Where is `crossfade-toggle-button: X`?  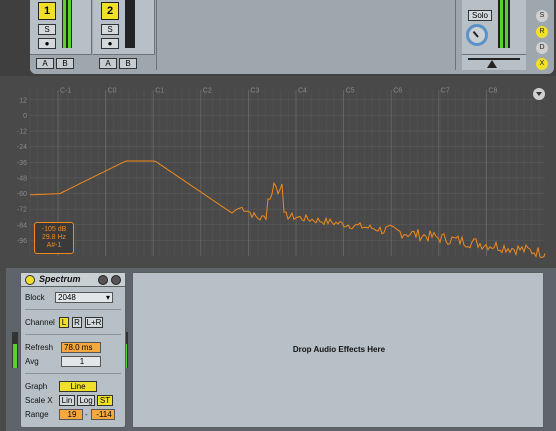 crossfade-toggle-button: X is located at coordinates (542, 64).